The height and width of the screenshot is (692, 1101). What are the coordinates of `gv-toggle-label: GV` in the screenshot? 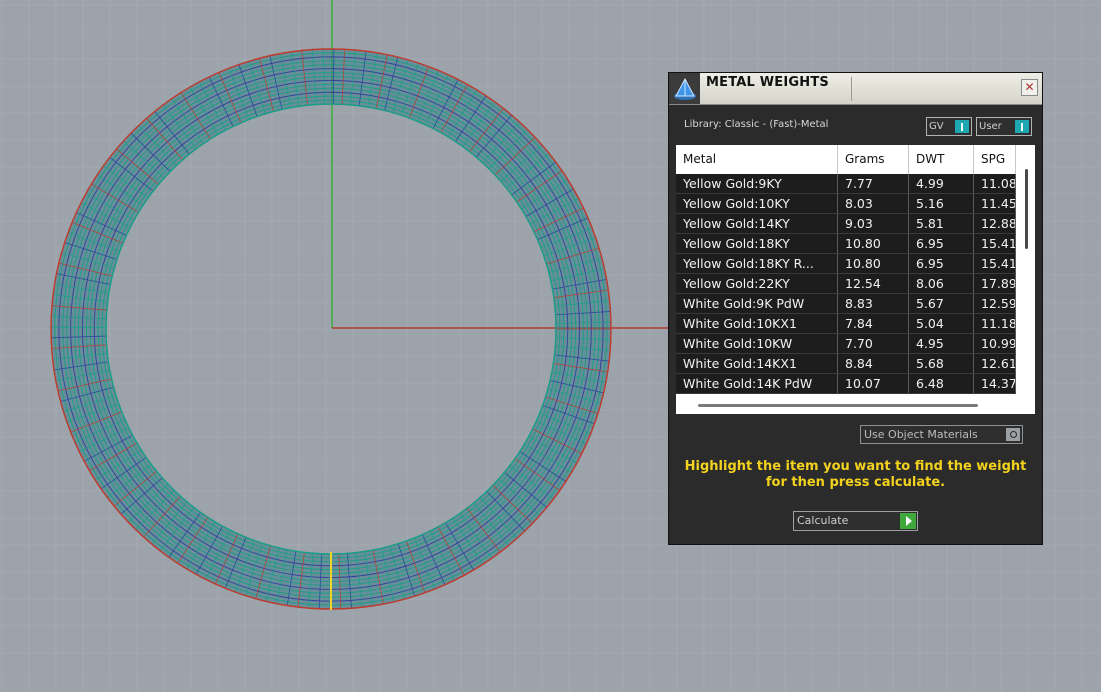 It's located at (936, 126).